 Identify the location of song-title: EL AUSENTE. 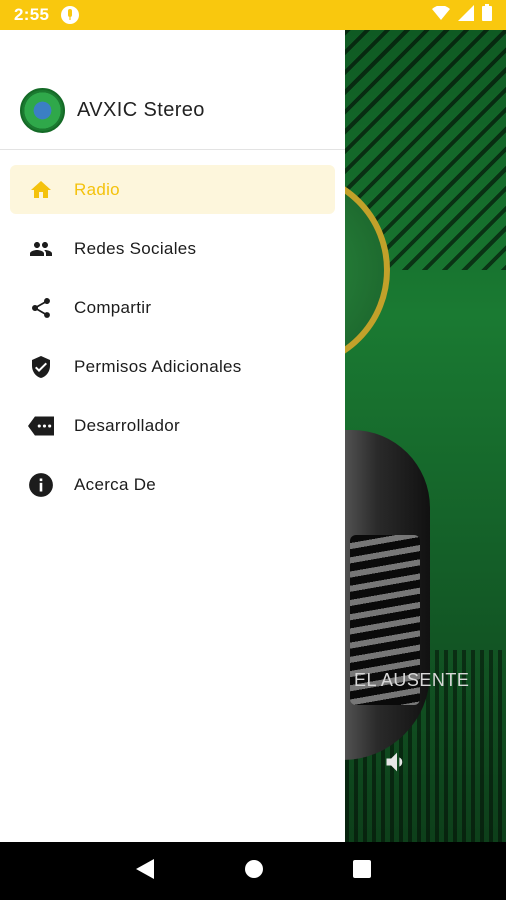
(412, 680).